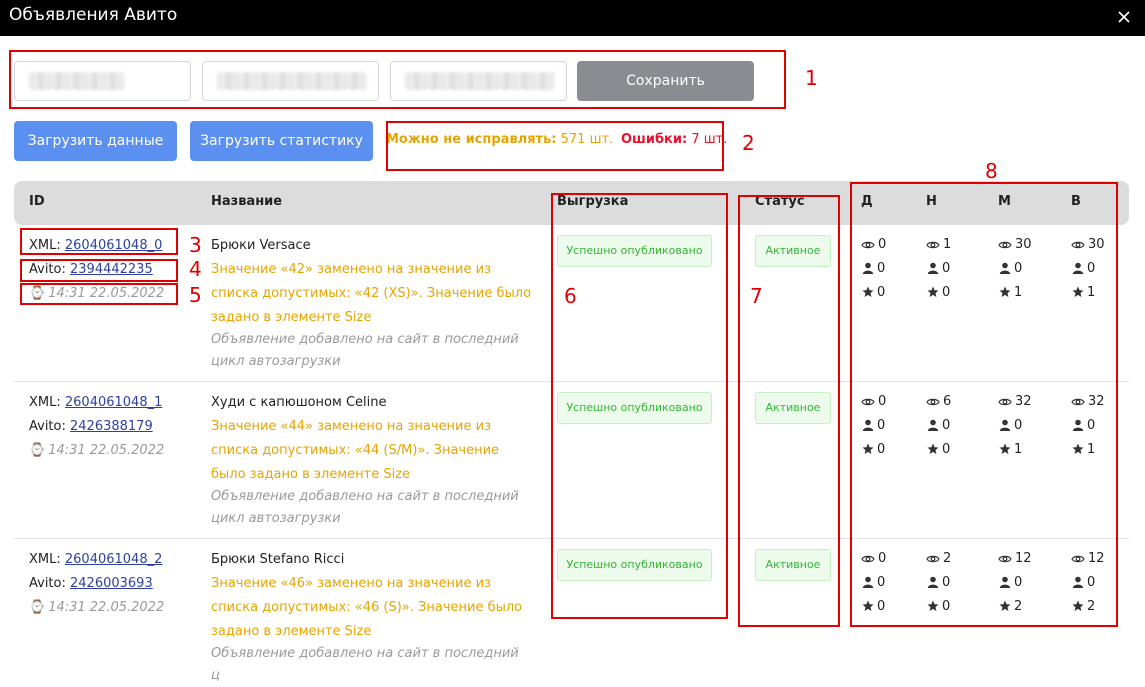 The width and height of the screenshot is (1145, 687). What do you see at coordinates (113, 559) in the screenshot?
I see `xml-id-link: 2604061048_2` at bounding box center [113, 559].